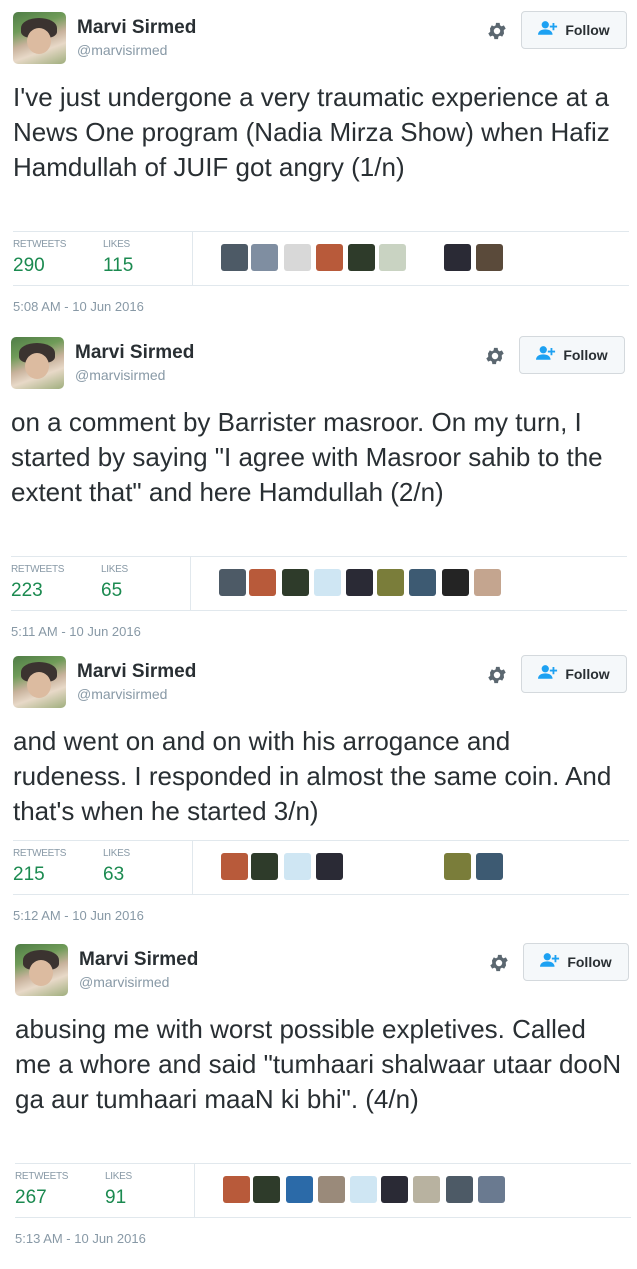  What do you see at coordinates (76, 631) in the screenshot?
I see `tweet-timestamp: 5:11 AM - 10 Jun 2016` at bounding box center [76, 631].